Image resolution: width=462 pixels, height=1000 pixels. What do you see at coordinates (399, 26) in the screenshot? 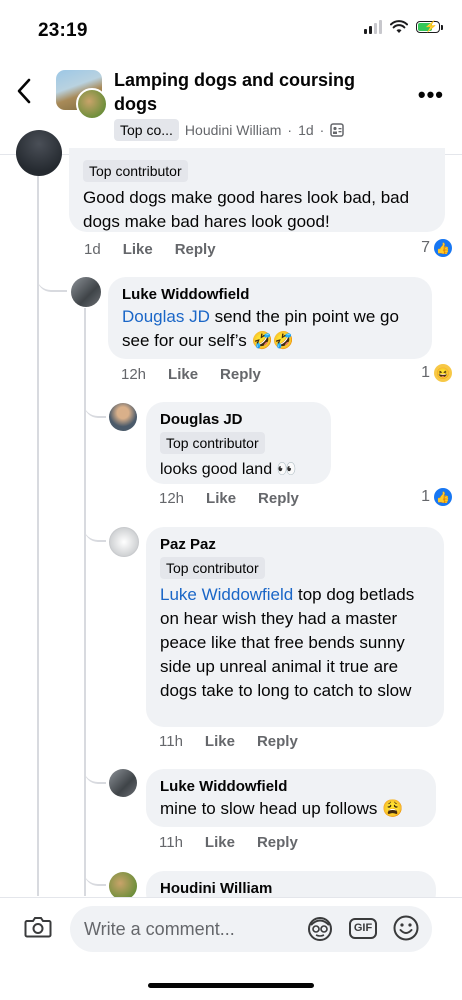
I see `wifi-icon` at bounding box center [399, 26].